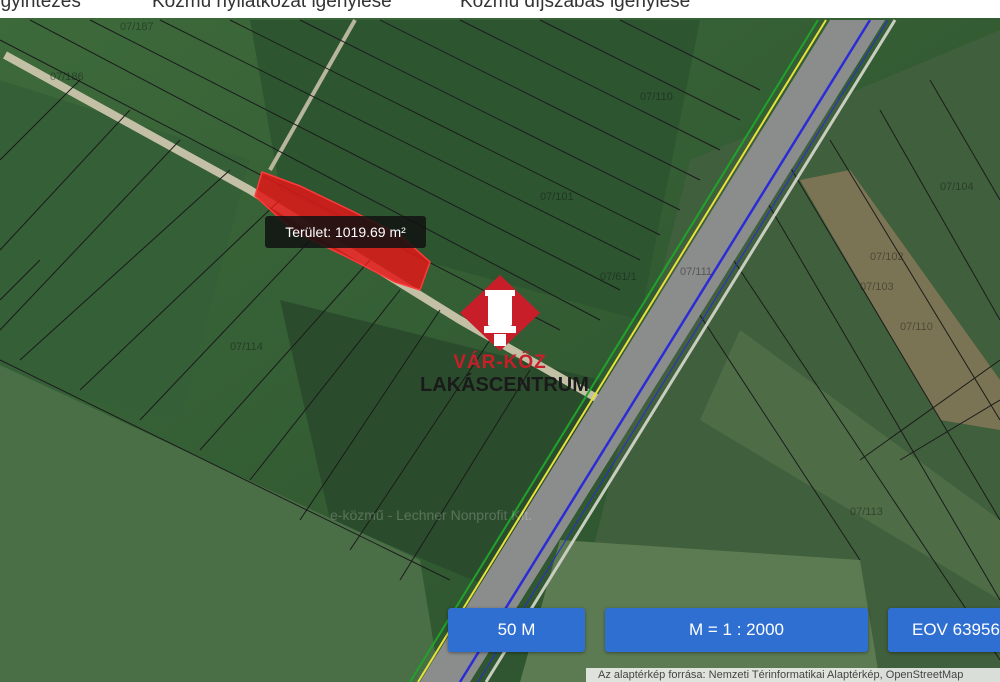 Image resolution: width=1000 pixels, height=682 pixels. I want to click on parcel-label: 07/102, so click(887, 257).